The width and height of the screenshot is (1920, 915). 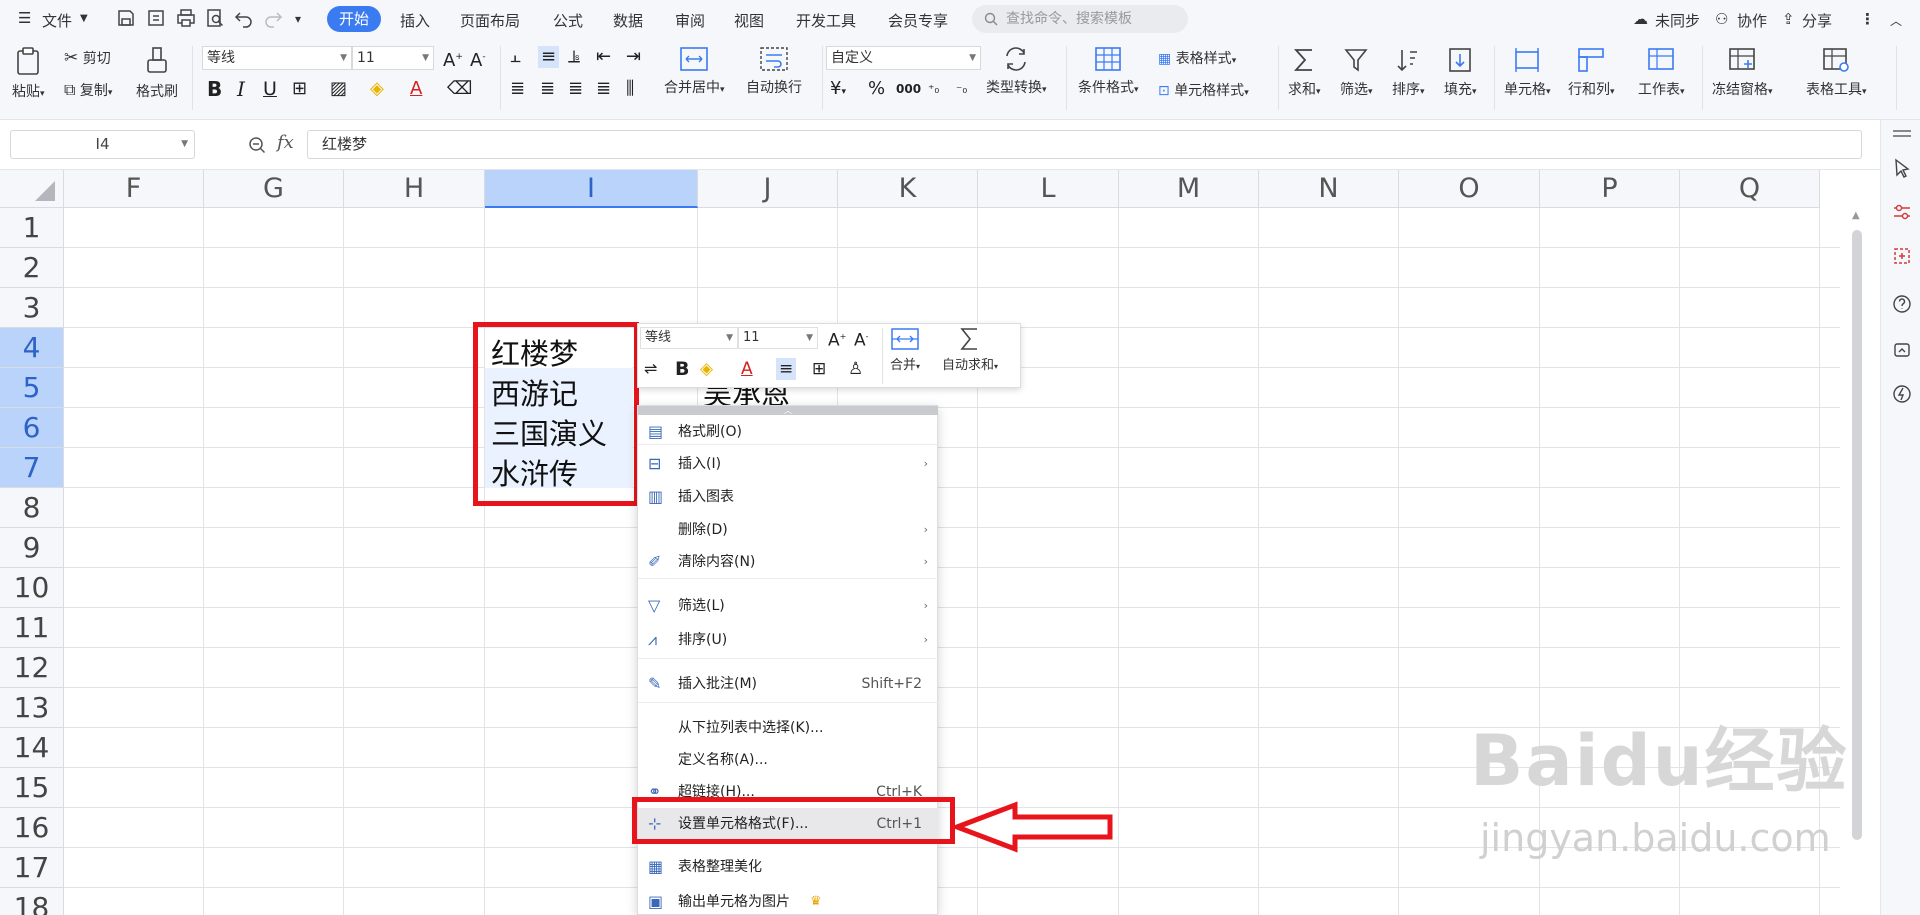 I want to click on undo-icon, so click(x=244, y=18).